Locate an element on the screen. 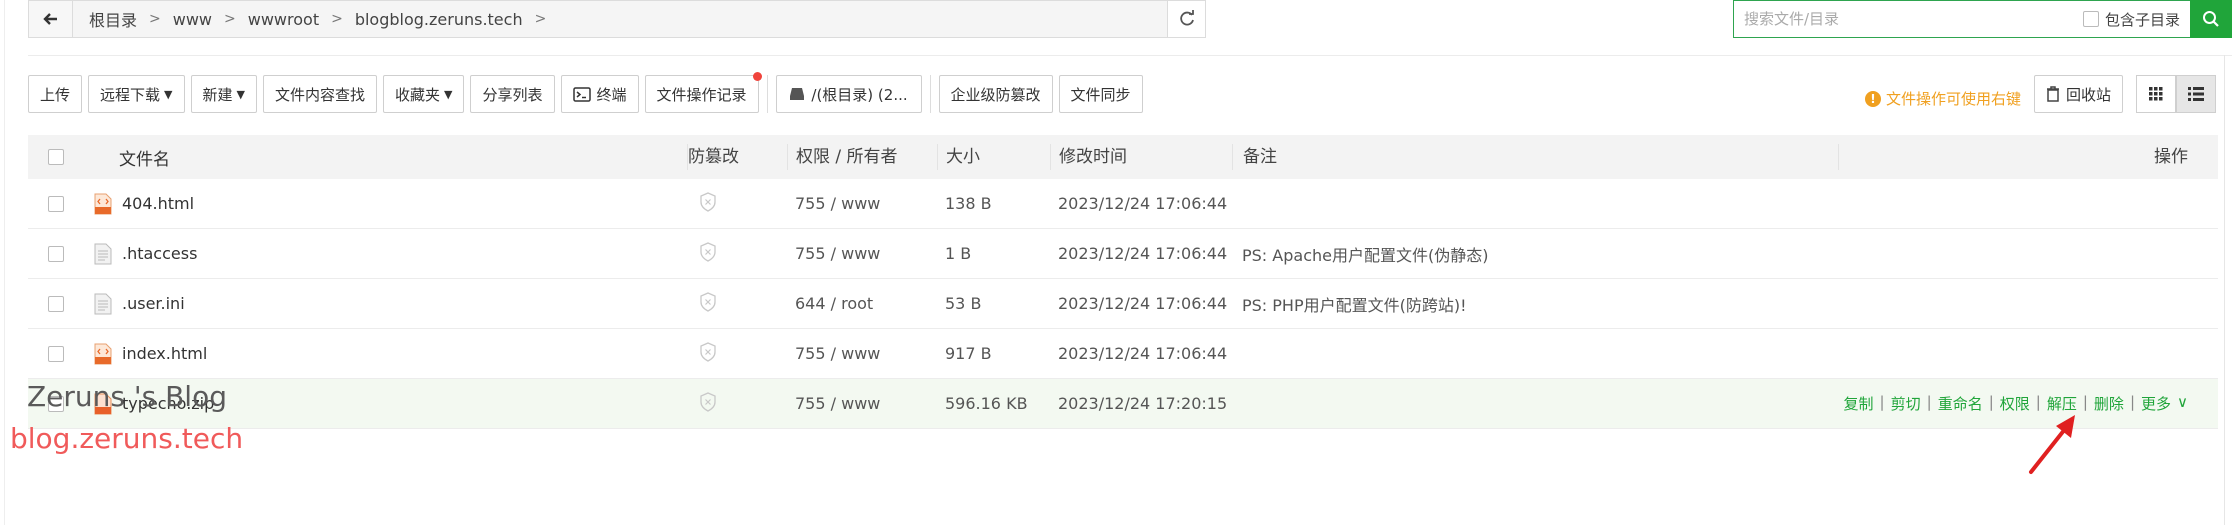 The image size is (2232, 525). sync-button: 文件同步 is located at coordinates (1100, 94).